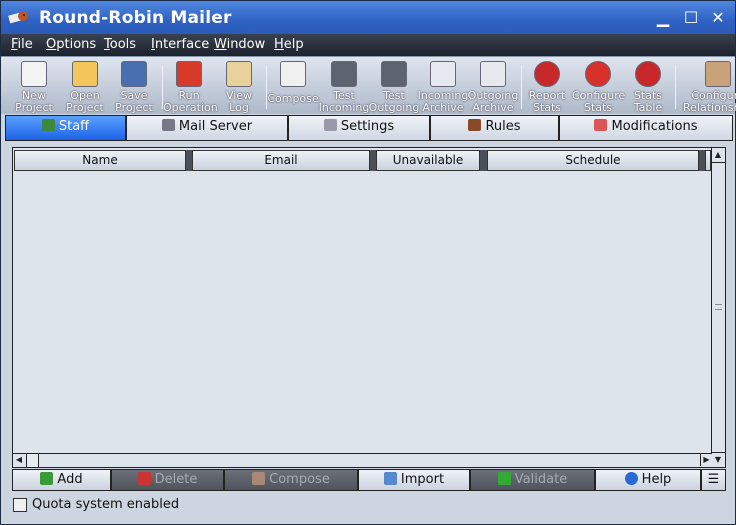 The height and width of the screenshot is (525, 736). Describe the element at coordinates (48, 125) in the screenshot. I see `staff-people-icon` at that location.